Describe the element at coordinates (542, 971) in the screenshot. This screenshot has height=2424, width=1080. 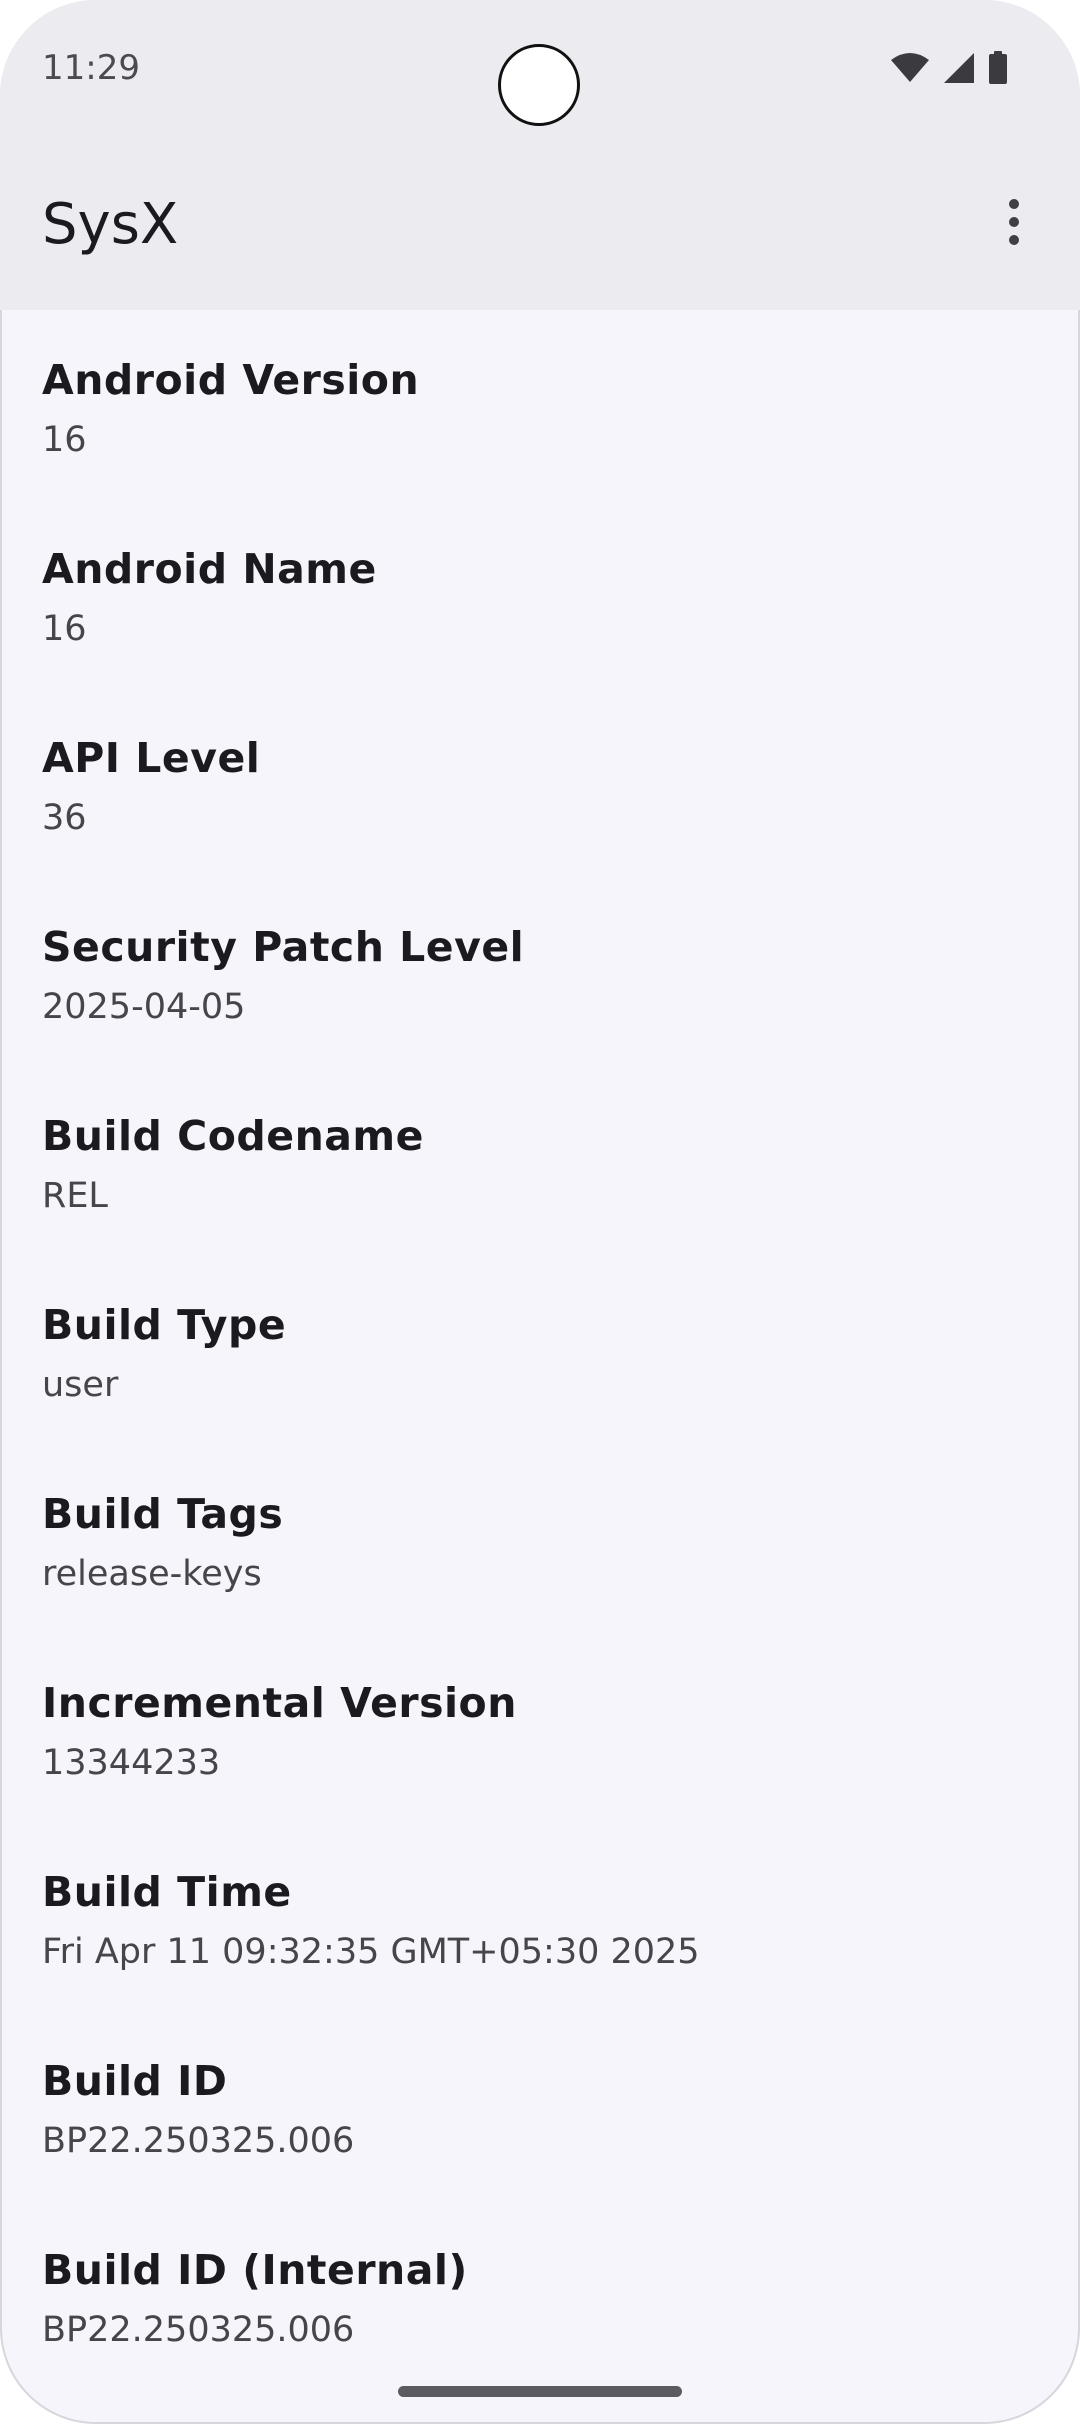
I see `info-item-security-patch-level: Security Patch Level 2025-04-05` at that location.